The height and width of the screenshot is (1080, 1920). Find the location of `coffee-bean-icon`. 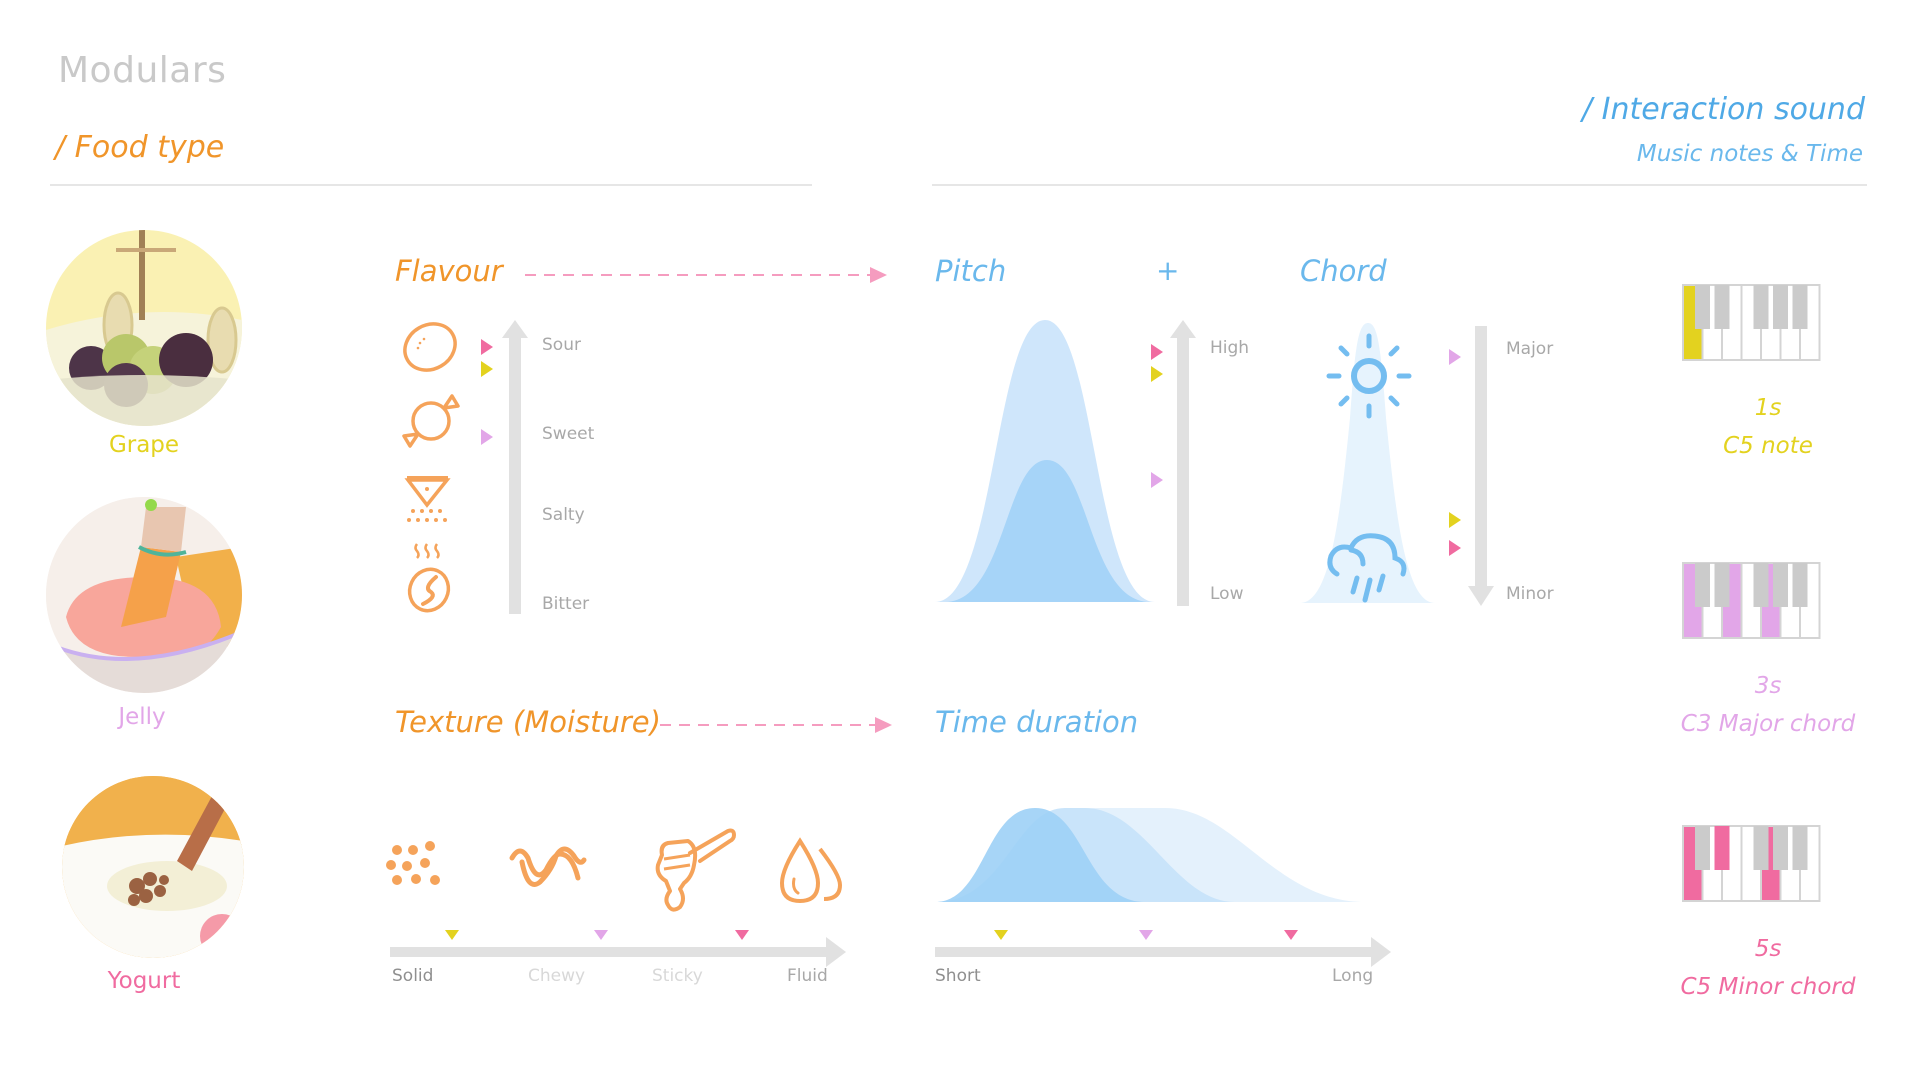

coffee-bean-icon is located at coordinates (429, 578).